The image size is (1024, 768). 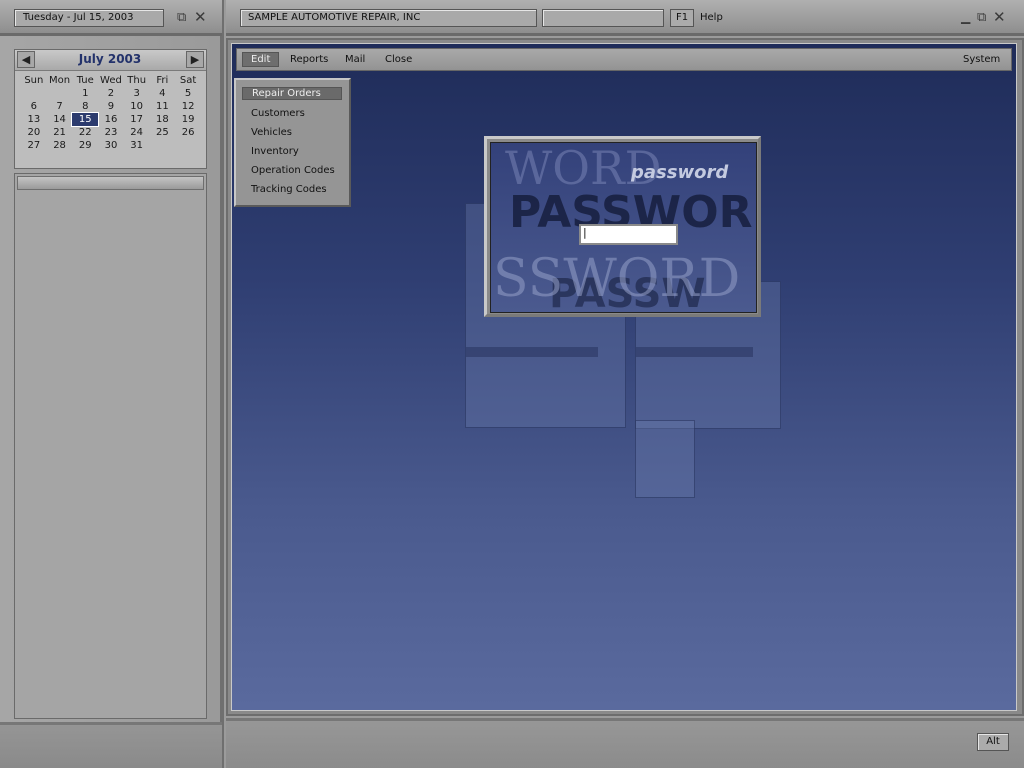 I want to click on menu-item-repair-orders: Repair Orders, so click(x=292, y=93).